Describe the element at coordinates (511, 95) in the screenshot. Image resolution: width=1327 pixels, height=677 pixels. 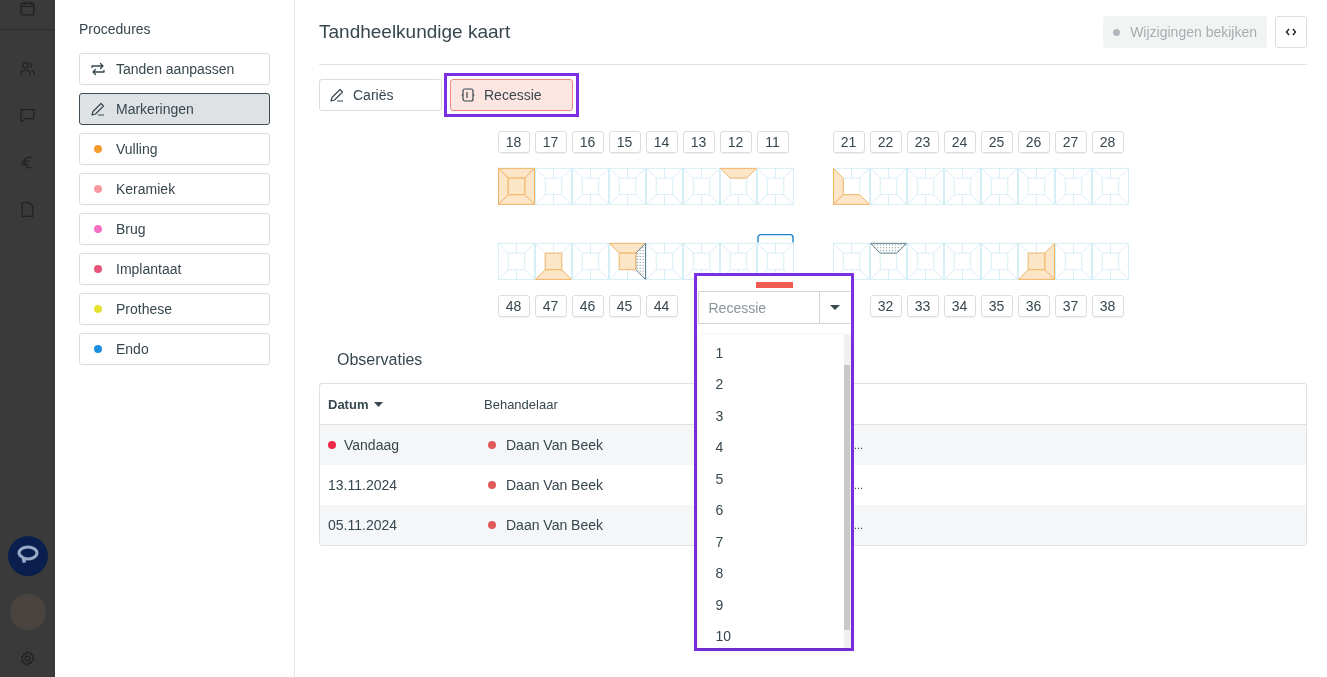
I see `tool-button: Recessie` at that location.